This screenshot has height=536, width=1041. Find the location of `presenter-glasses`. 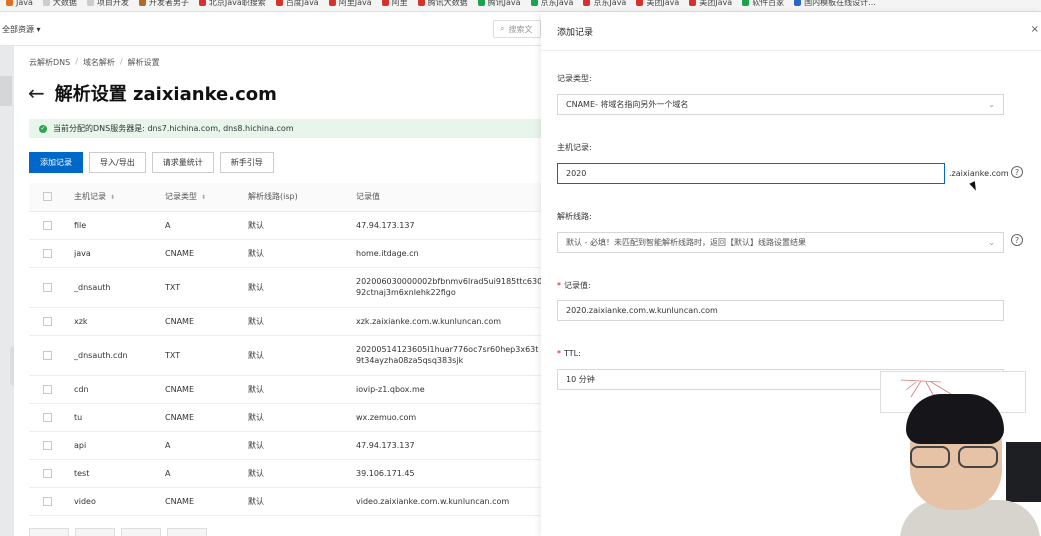

presenter-glasses is located at coordinates (956, 457).